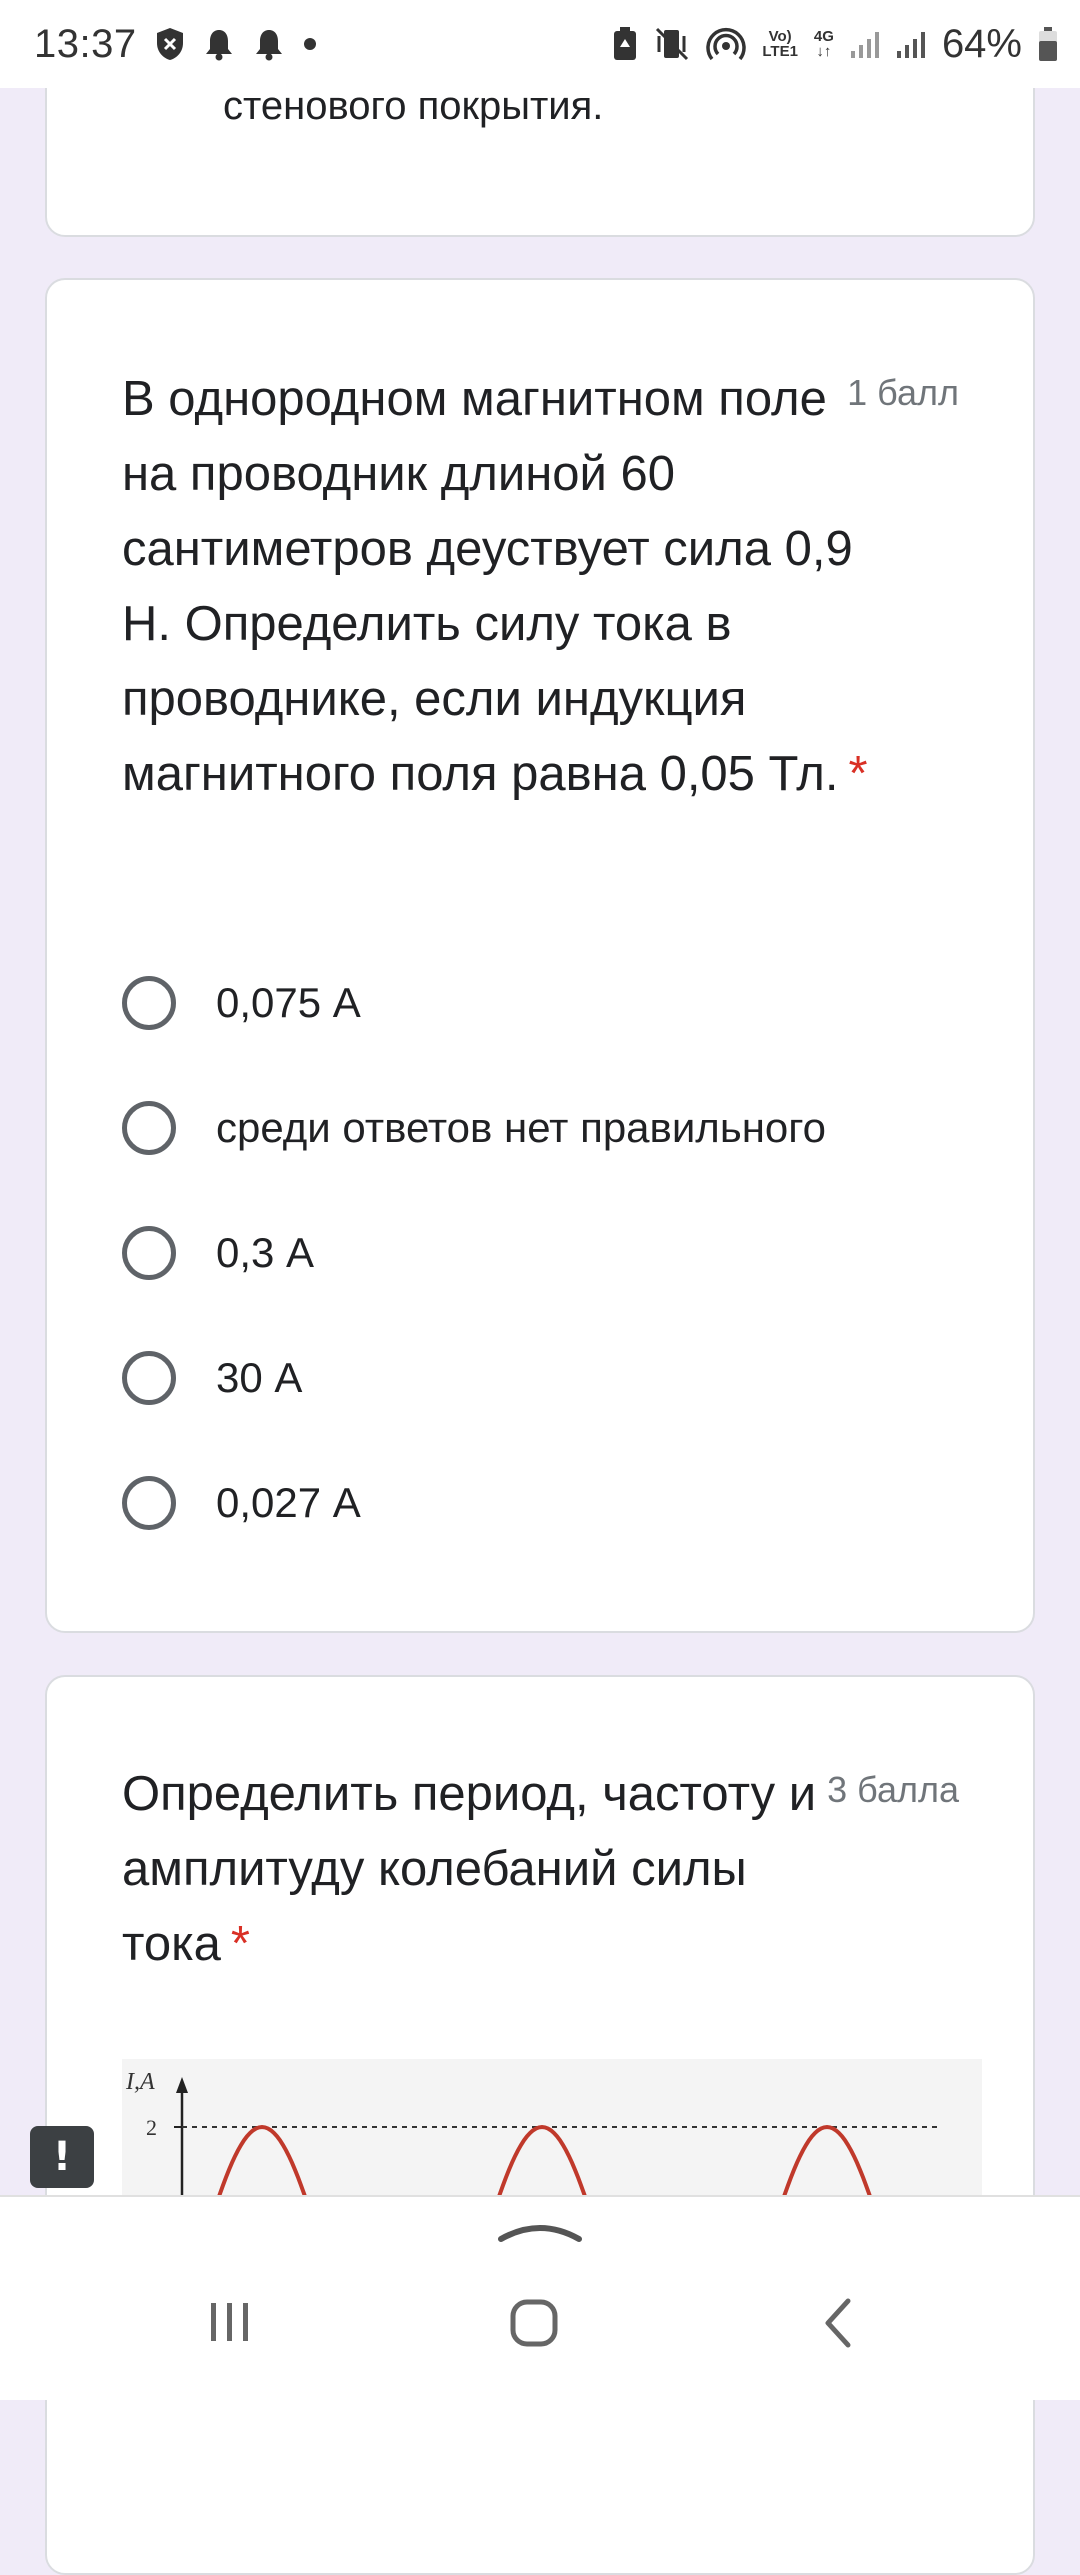 This screenshot has width=1080, height=2575. What do you see at coordinates (534, 2323) in the screenshot?
I see `home-icon` at bounding box center [534, 2323].